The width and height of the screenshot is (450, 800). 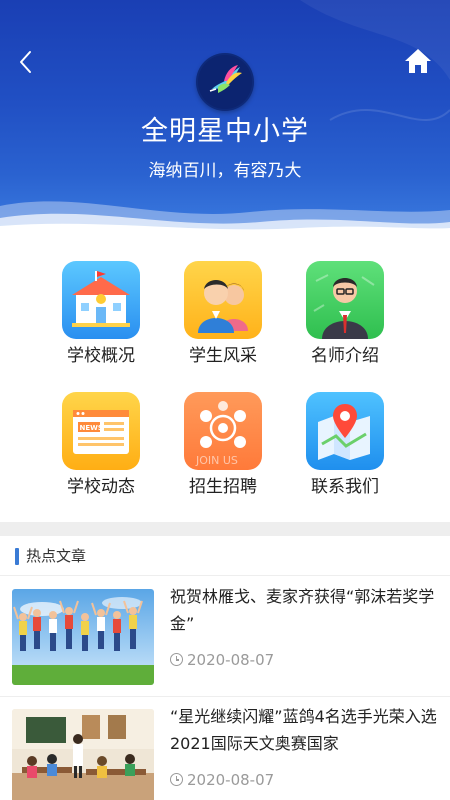 What do you see at coordinates (225, 529) in the screenshot?
I see `section-divider` at bounding box center [225, 529].